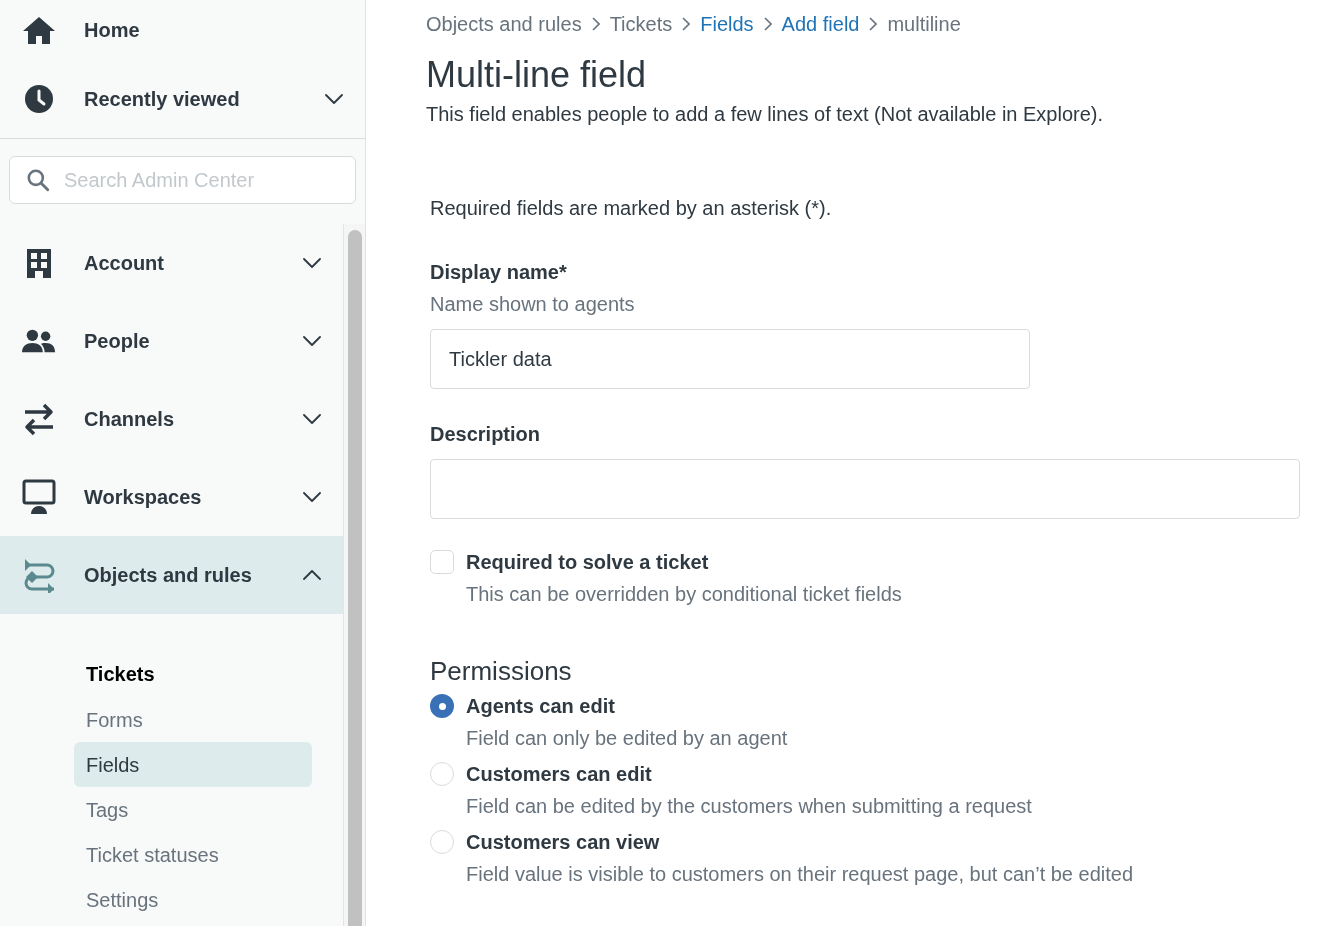  What do you see at coordinates (171, 419) in the screenshot?
I see `sidebar-item: Channels` at bounding box center [171, 419].